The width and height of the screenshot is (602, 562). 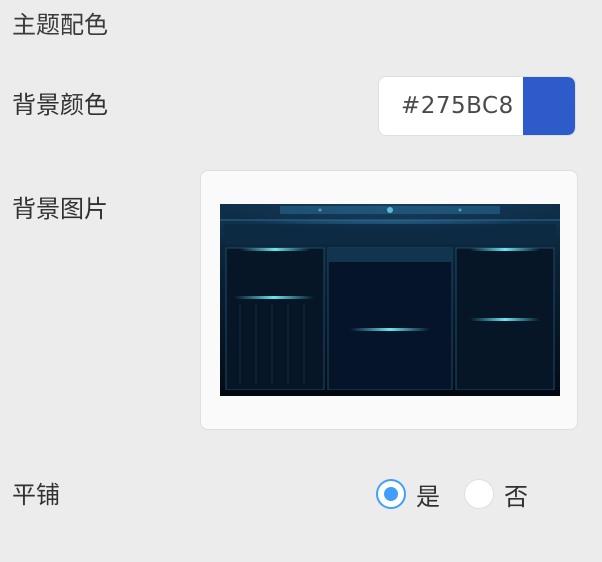 I want to click on section-title-theme-color: 主题配色, so click(x=60, y=25).